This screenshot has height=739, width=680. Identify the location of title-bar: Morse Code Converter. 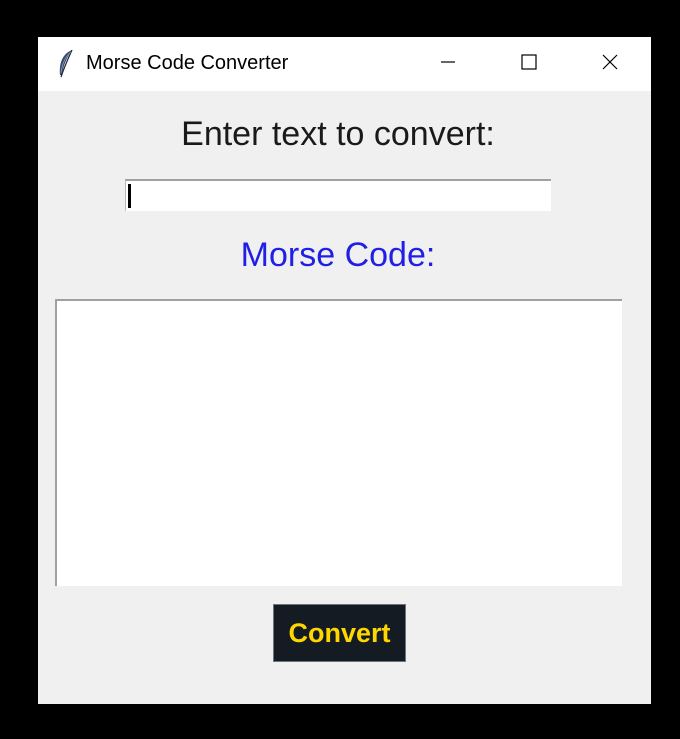
(344, 64).